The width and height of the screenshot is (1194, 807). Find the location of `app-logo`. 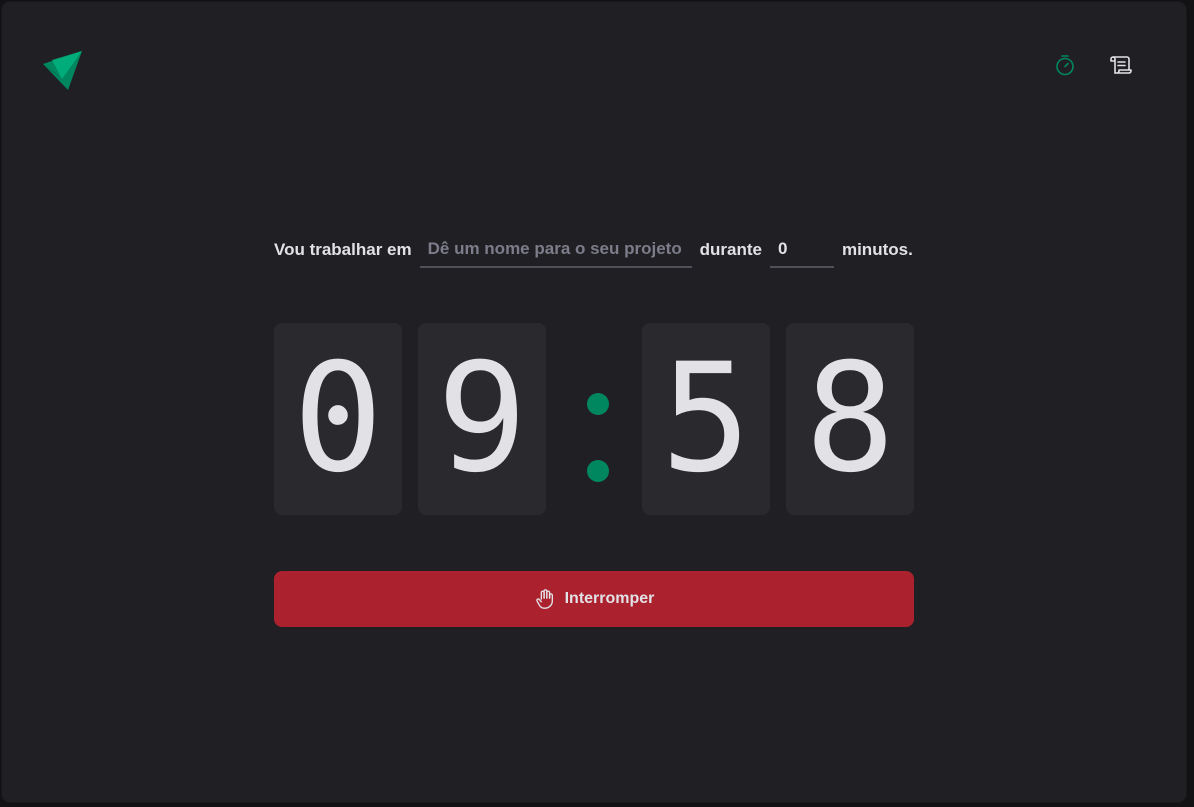

app-logo is located at coordinates (64, 68).